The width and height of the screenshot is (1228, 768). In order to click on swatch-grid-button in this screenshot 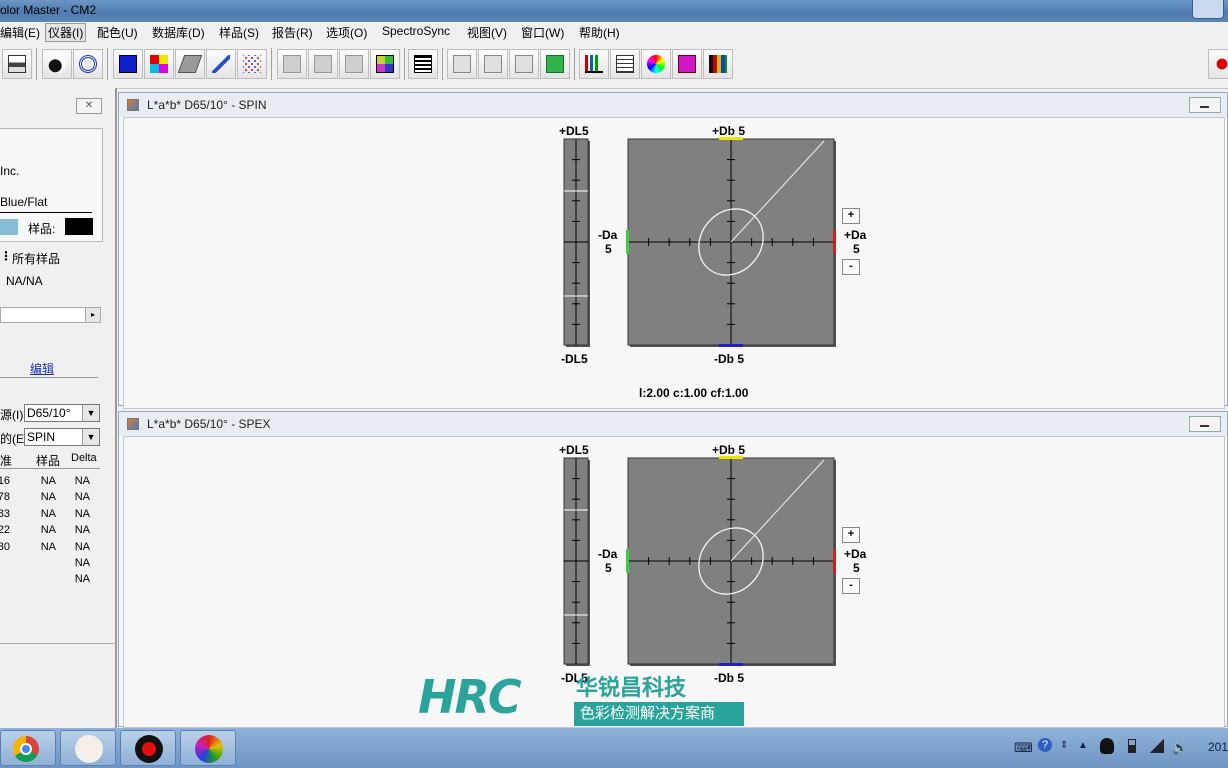, I will do `click(385, 64)`.